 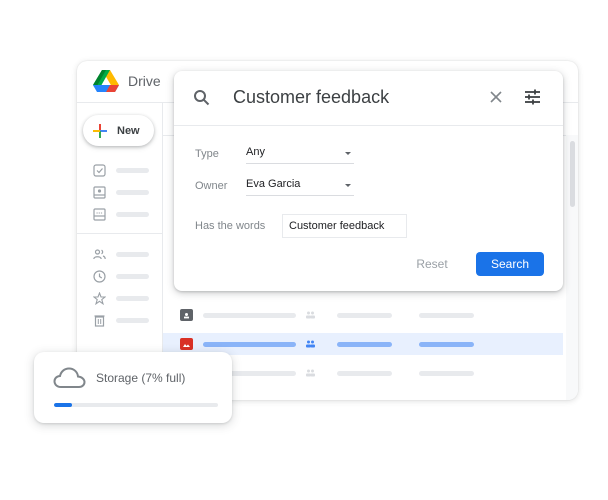 I want to click on sidebar-item-starred, so click(x=123, y=298).